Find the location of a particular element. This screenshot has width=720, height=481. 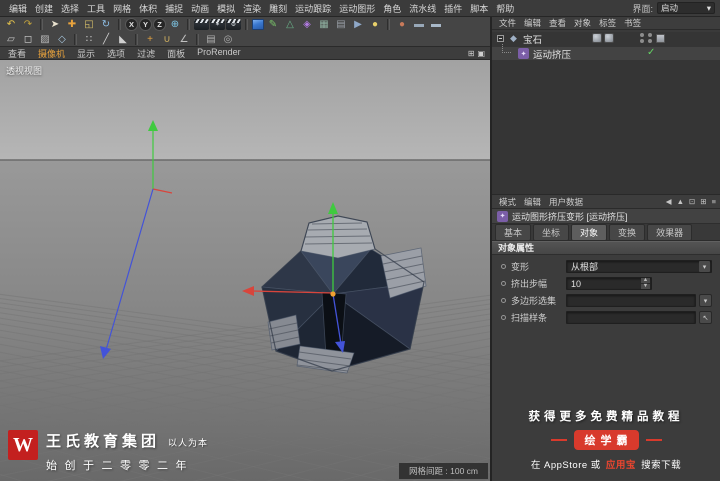

add-generator-icon: △ is located at coordinates (290, 24).